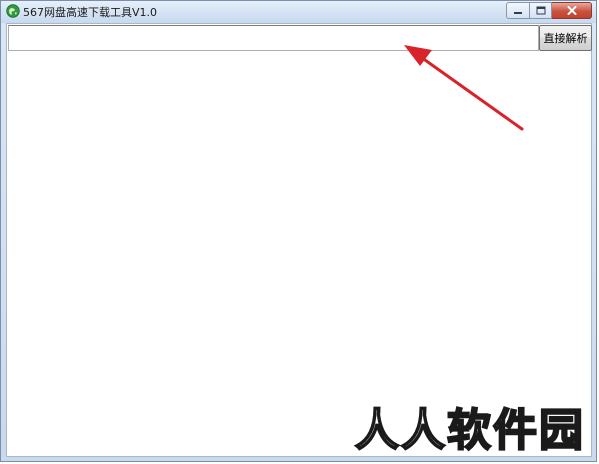  I want to click on title-bar: 567网盘高速下载工具V1.0, so click(298, 12).